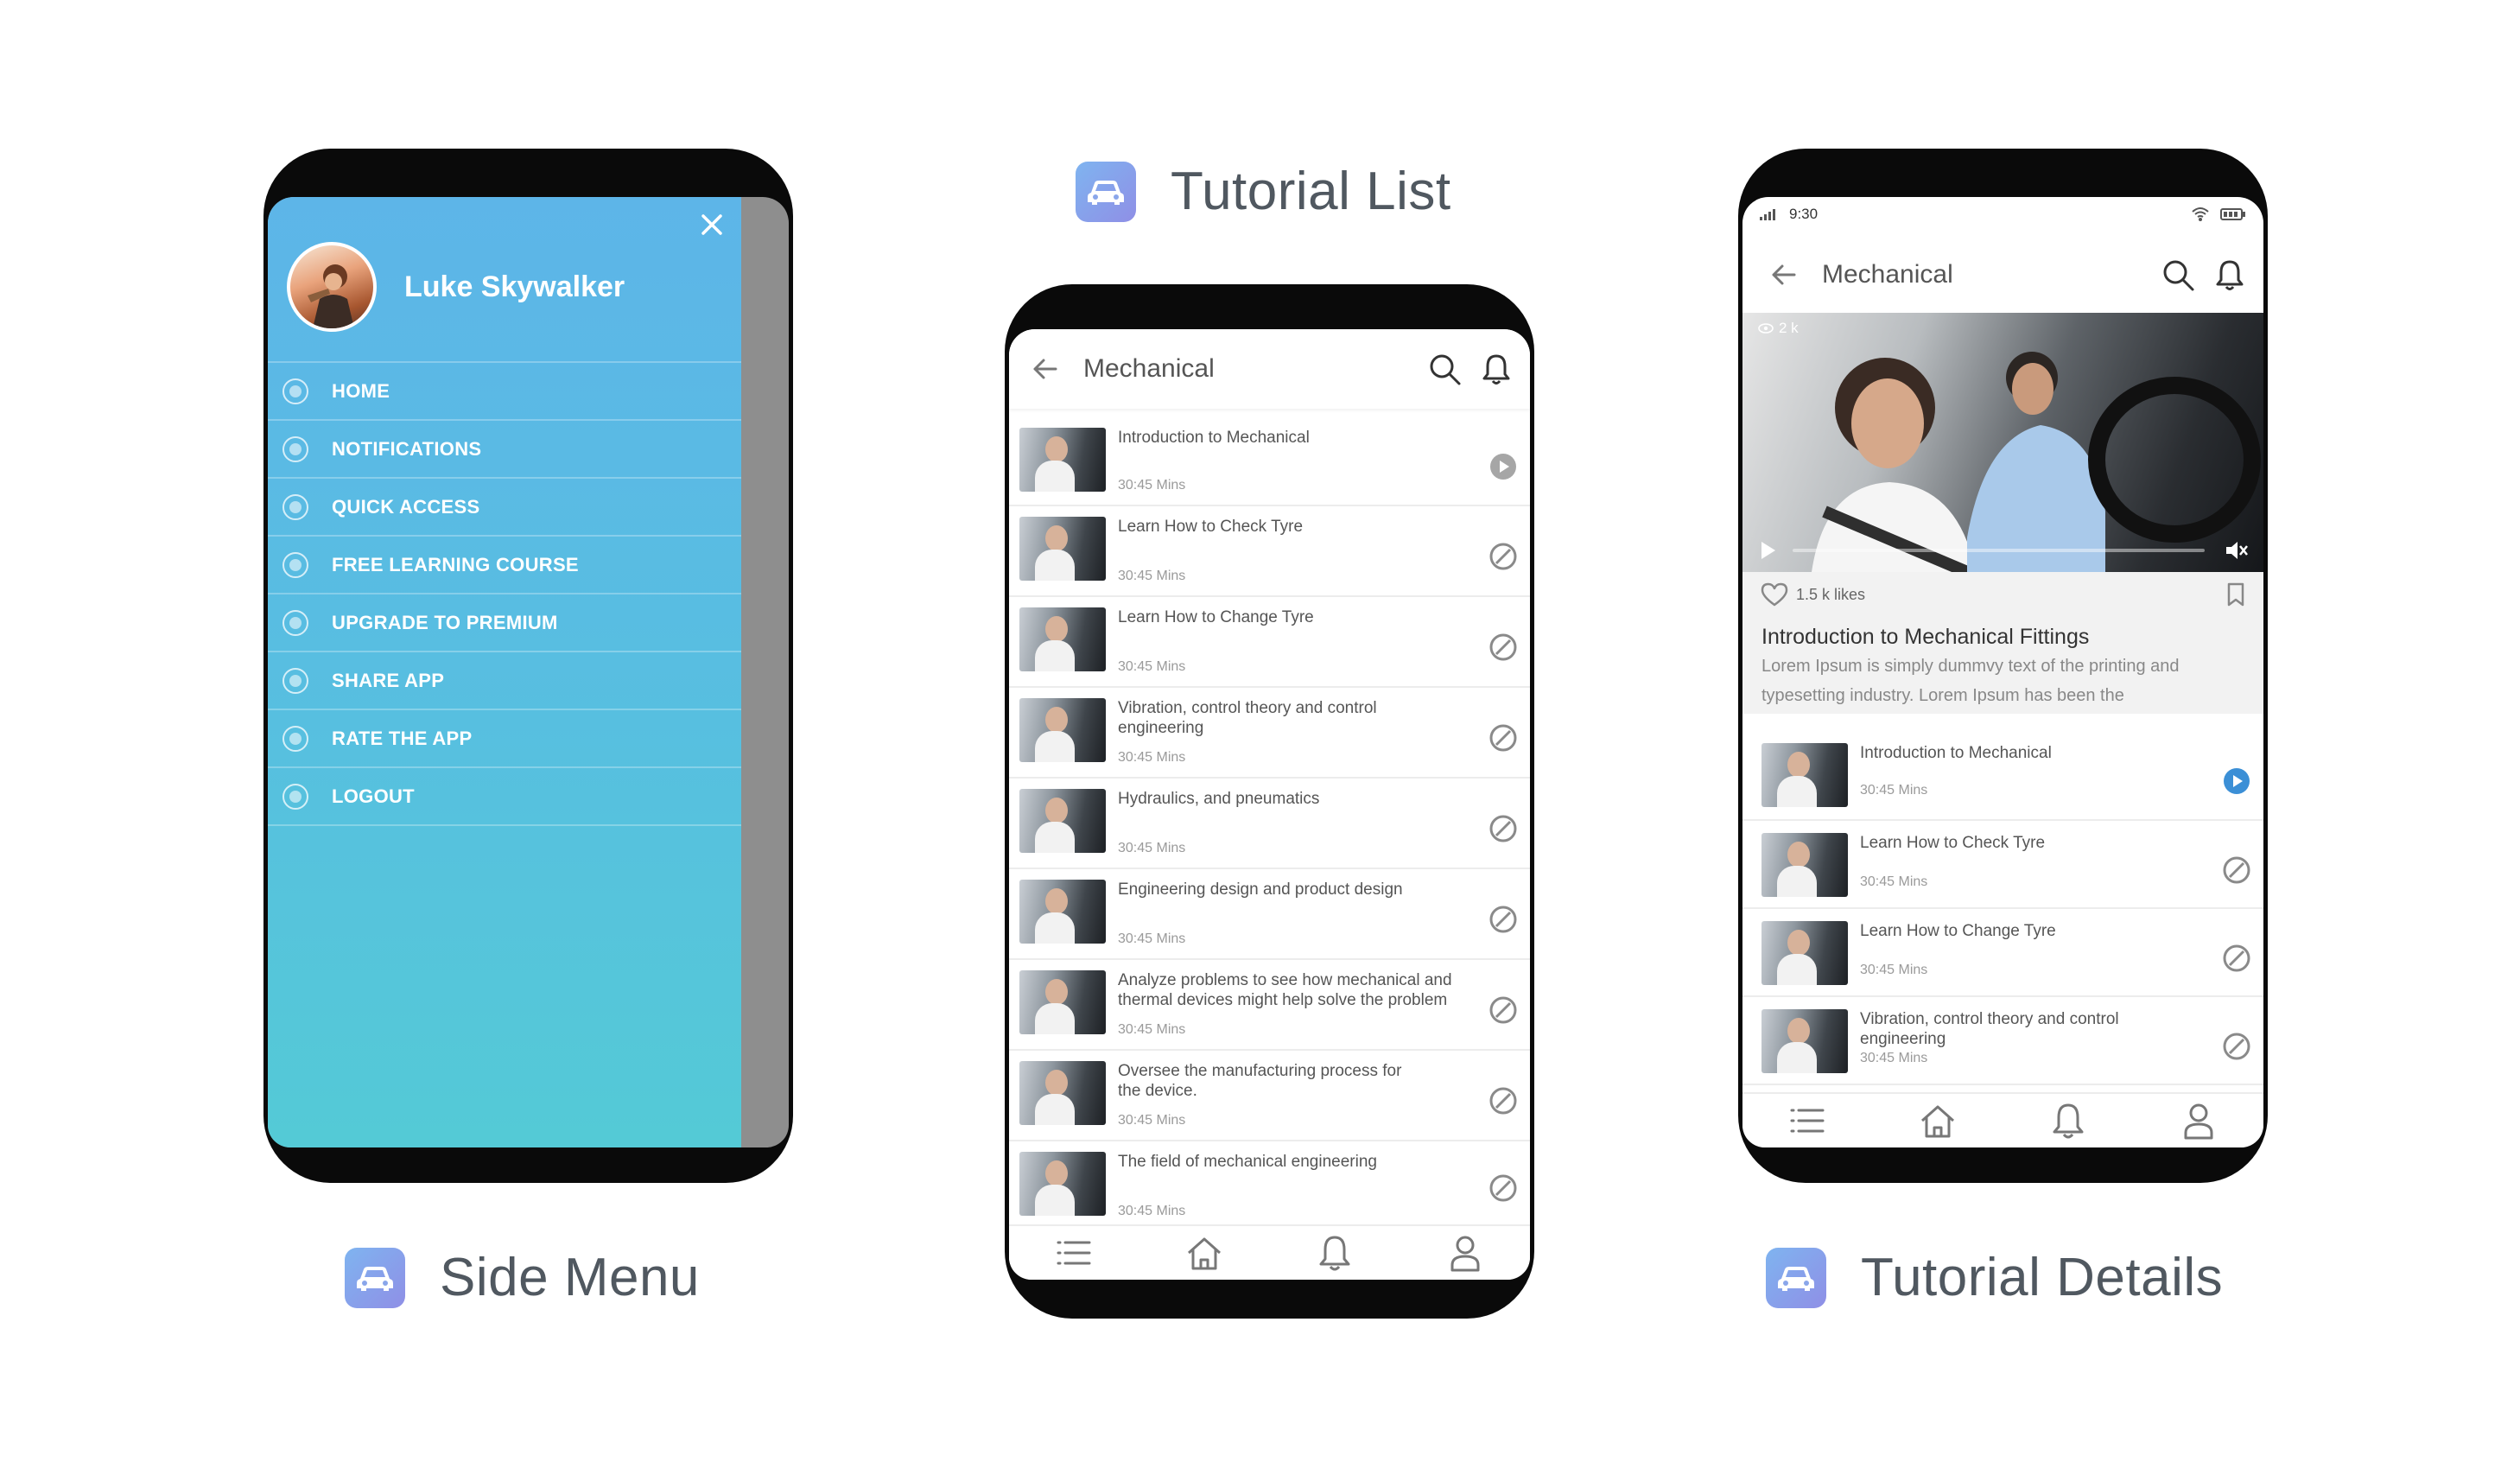  I want to click on mute-icon, so click(2236, 550).